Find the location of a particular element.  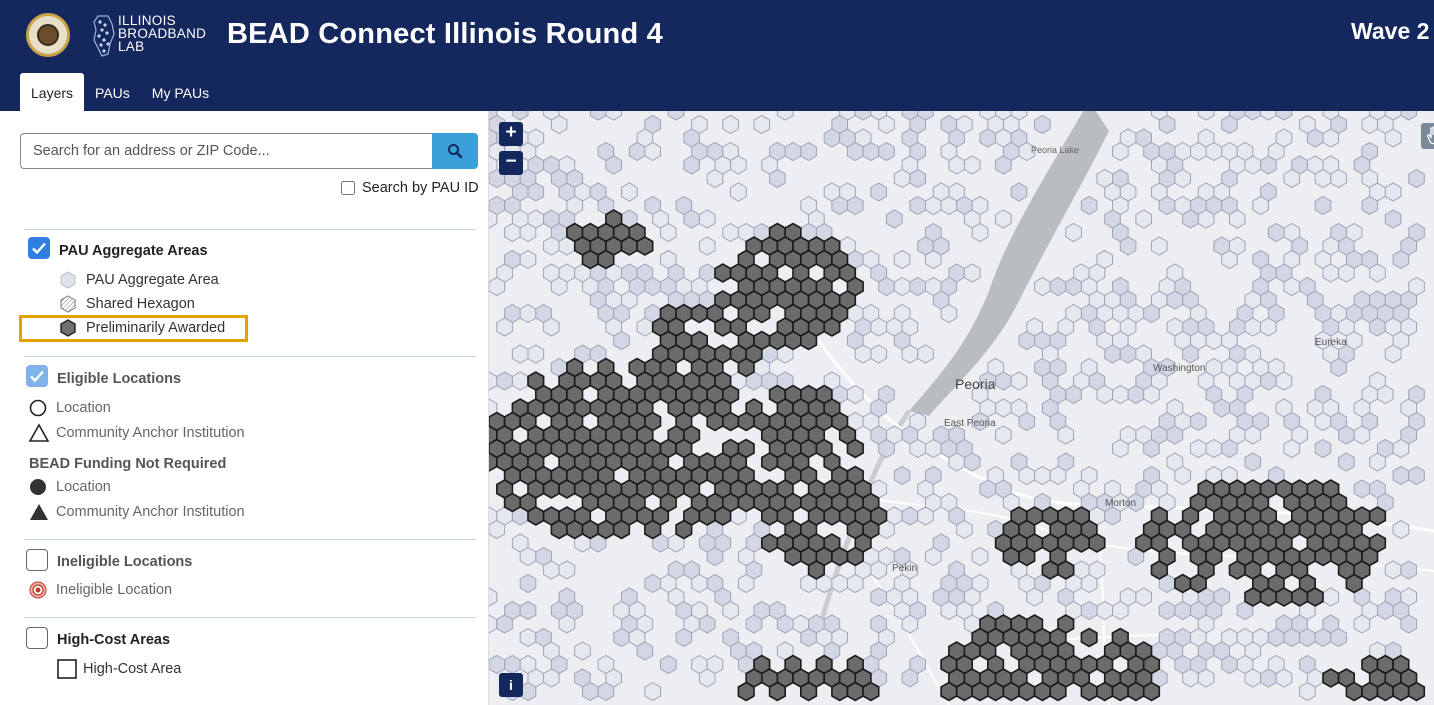

search-input is located at coordinates (226, 151).